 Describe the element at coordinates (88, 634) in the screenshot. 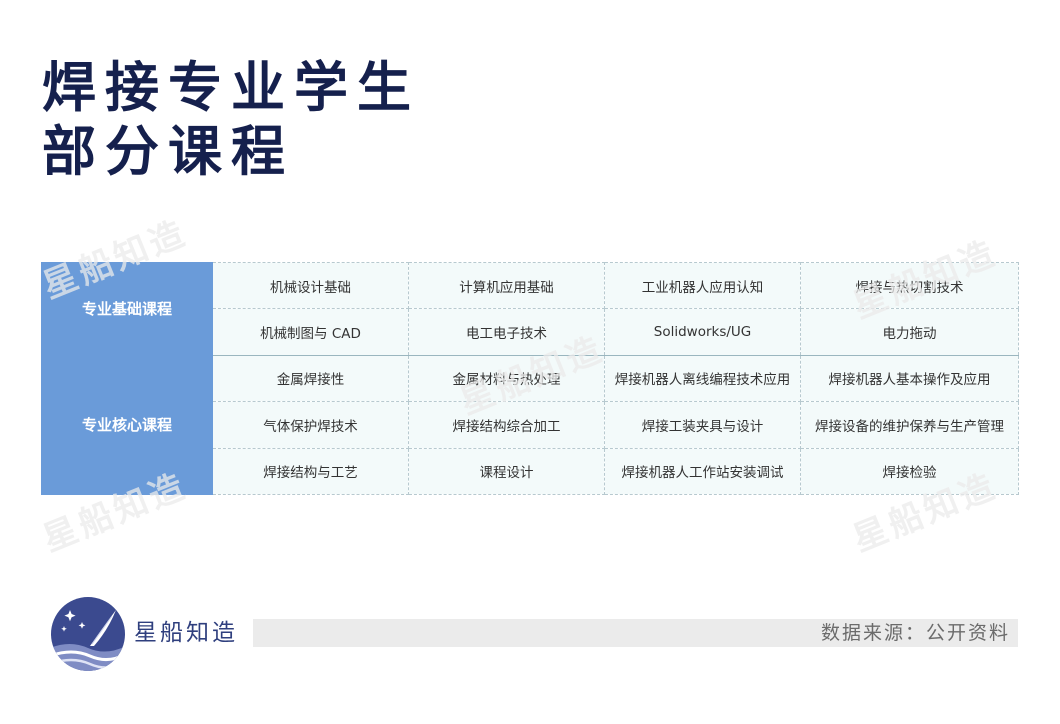

I see `brand-logo-icon` at that location.